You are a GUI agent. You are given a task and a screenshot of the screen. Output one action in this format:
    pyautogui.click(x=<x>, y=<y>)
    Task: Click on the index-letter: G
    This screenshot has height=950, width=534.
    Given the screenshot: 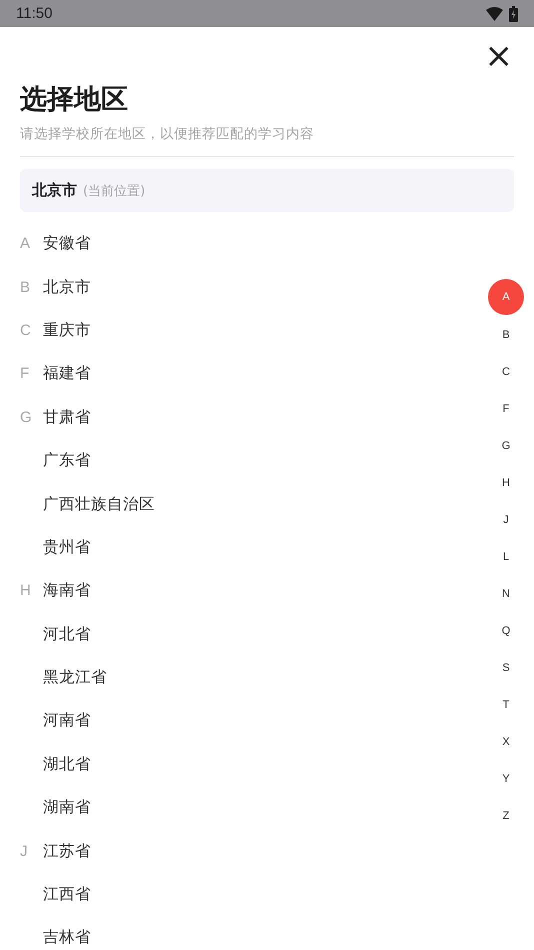 What is the action you would take?
    pyautogui.click(x=506, y=445)
    